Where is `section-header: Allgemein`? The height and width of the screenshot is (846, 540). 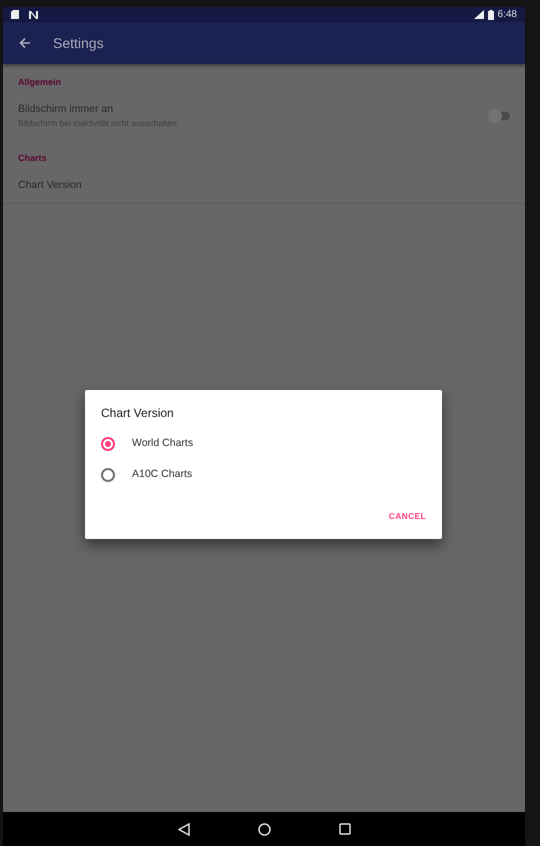
section-header: Allgemein is located at coordinates (39, 82).